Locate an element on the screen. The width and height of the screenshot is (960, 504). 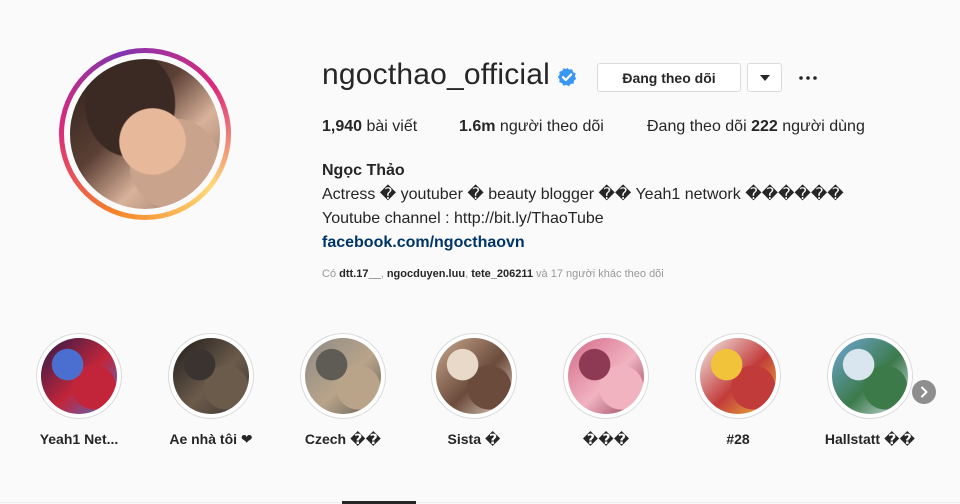
highlight-item: Ae nhà tôi ❤ is located at coordinates (211, 390).